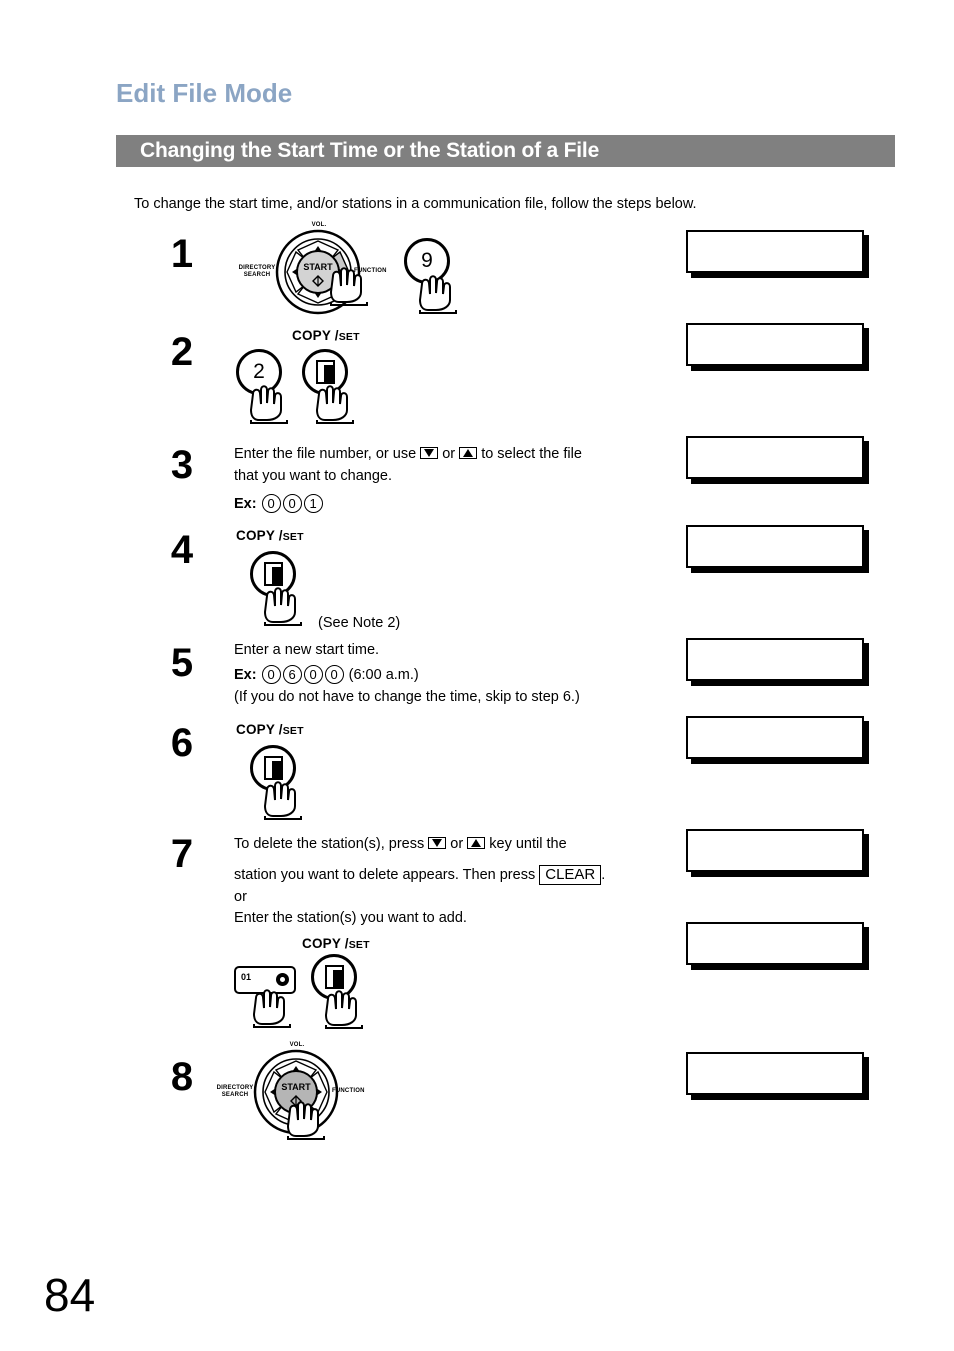 The image size is (954, 1351). I want to click on step-1-illustration: START VOL. DIRECTORY SEARCH FUNCTION 9, so click(350, 268).